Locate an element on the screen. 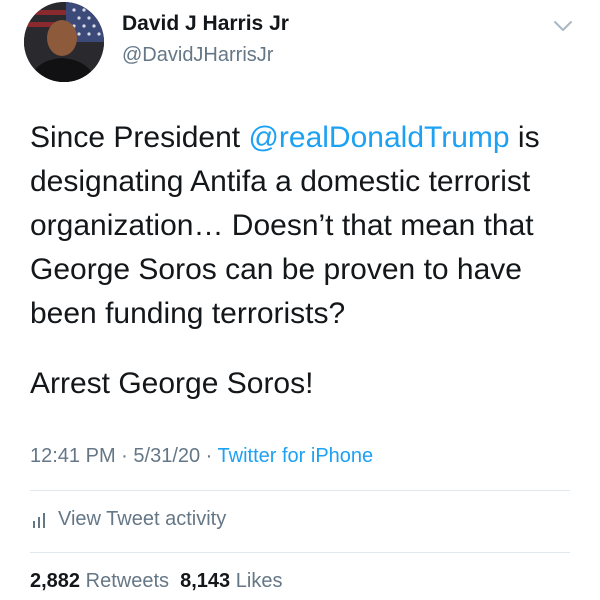 The image size is (600, 600). avatar is located at coordinates (64, 42).